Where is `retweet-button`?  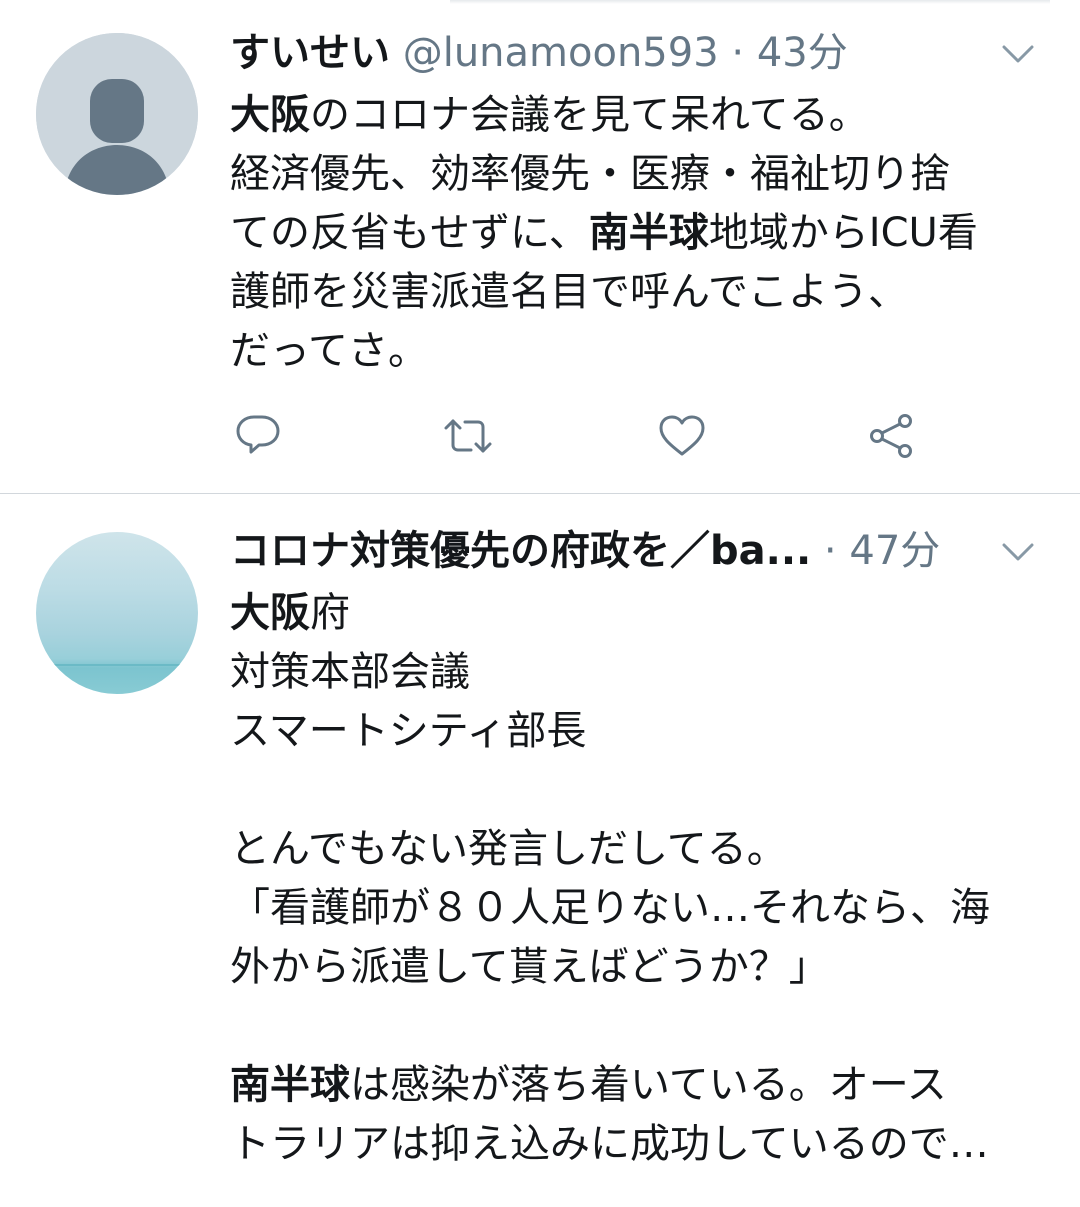
retweet-button is located at coordinates (468, 436).